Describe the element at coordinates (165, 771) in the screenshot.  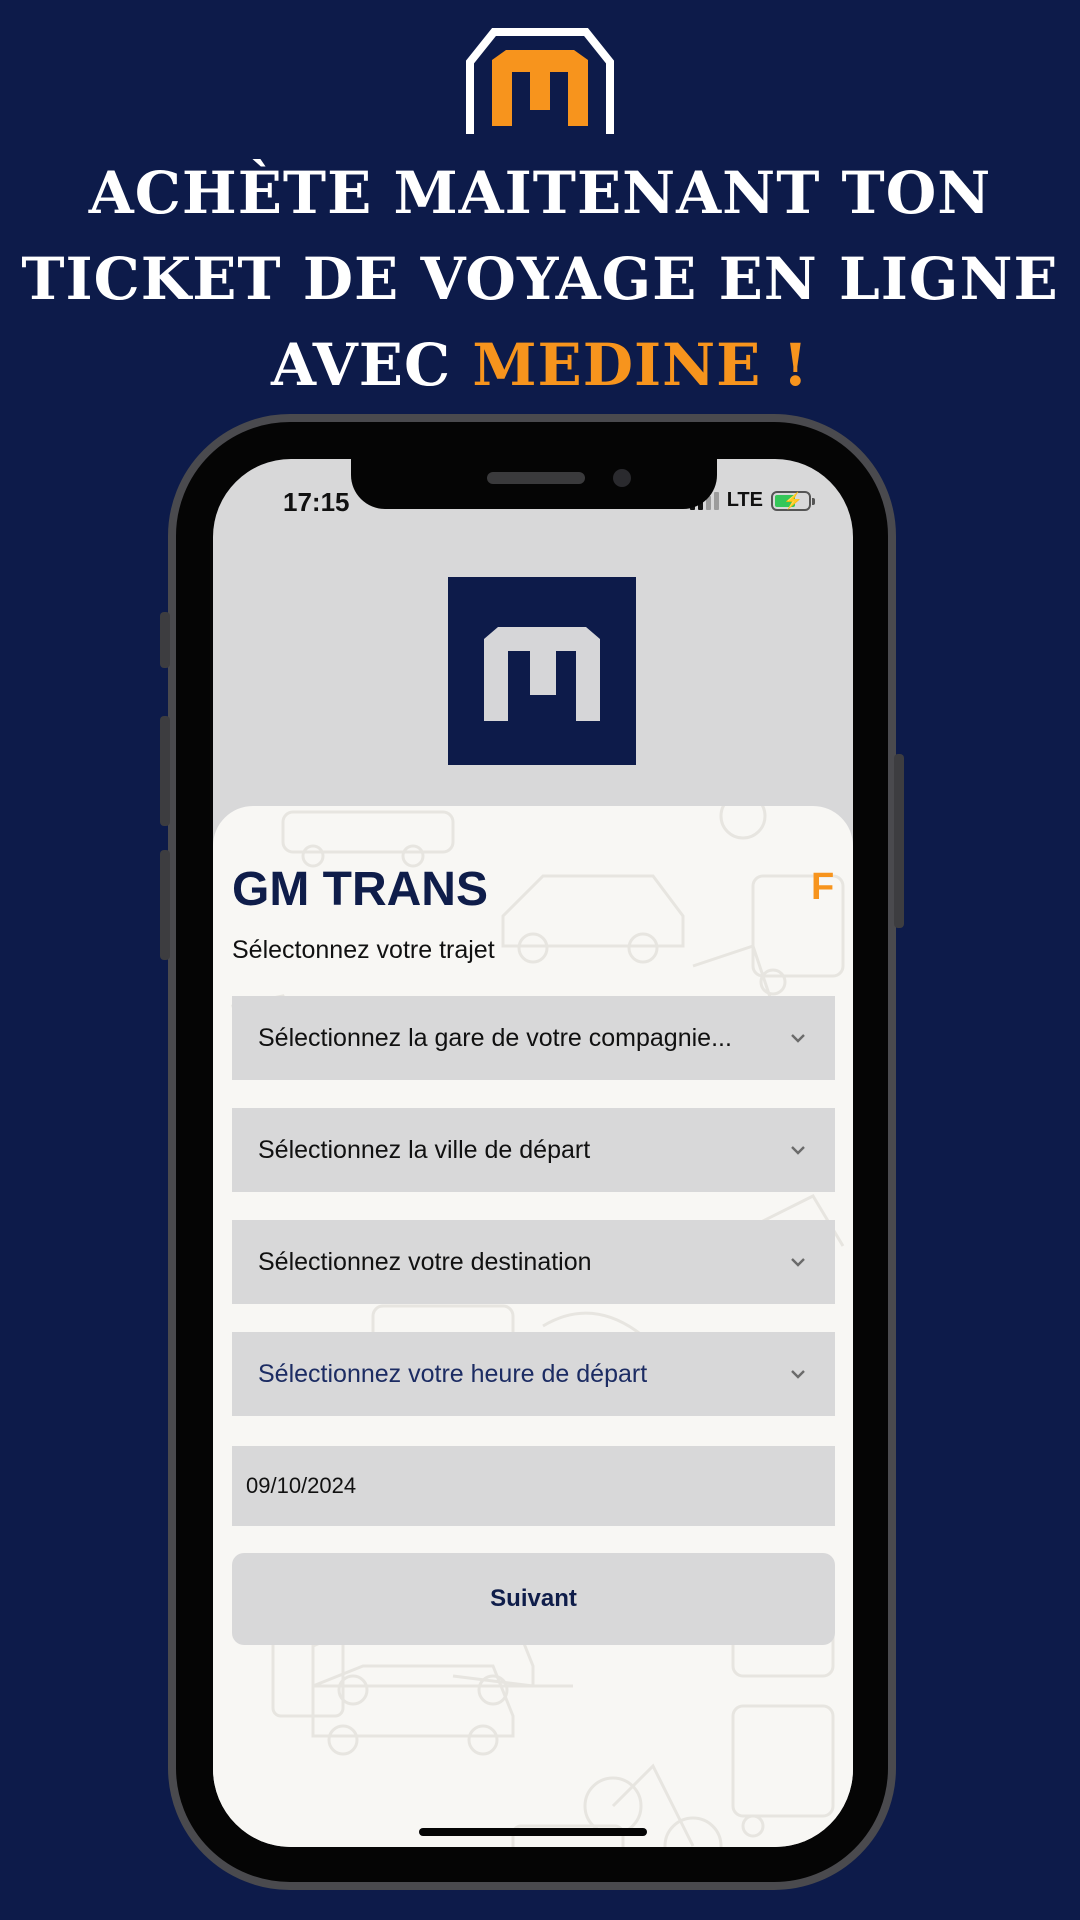
I see `volume-up-button` at that location.